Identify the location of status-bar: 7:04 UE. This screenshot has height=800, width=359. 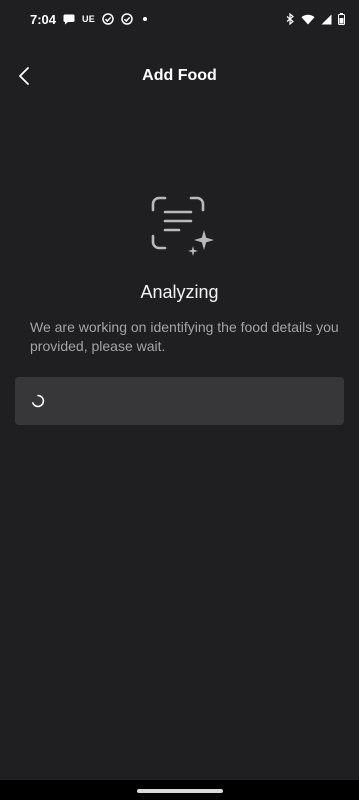
(179, 19).